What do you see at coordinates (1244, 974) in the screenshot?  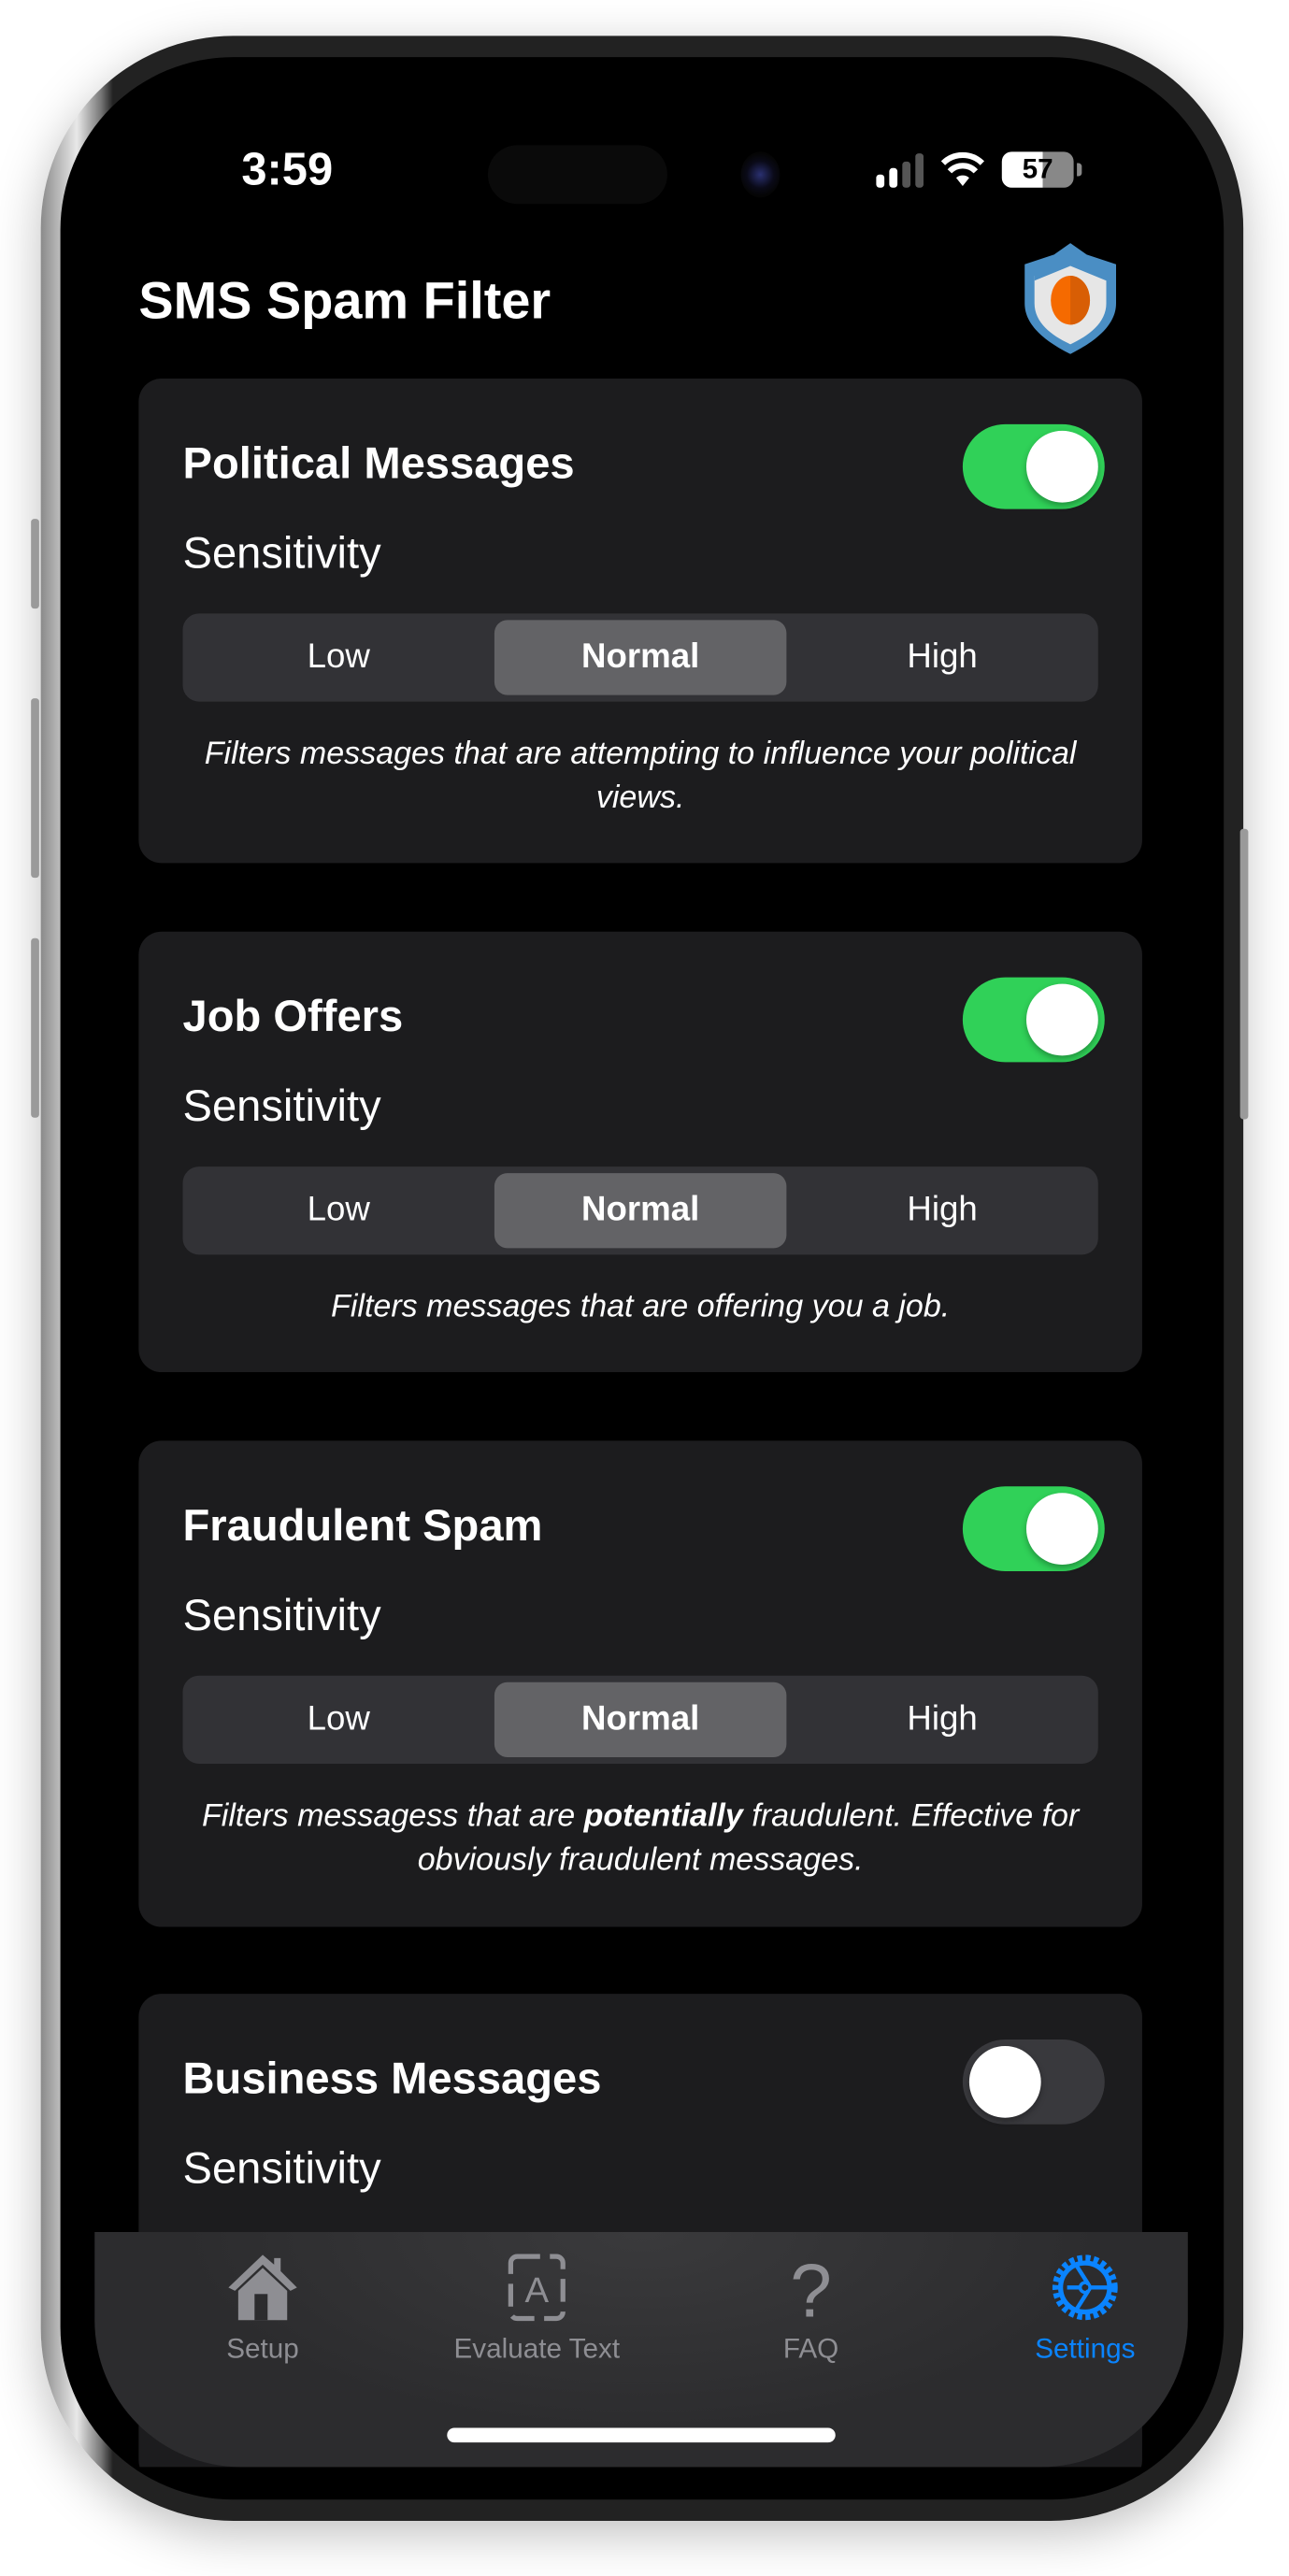 I see `power-button` at bounding box center [1244, 974].